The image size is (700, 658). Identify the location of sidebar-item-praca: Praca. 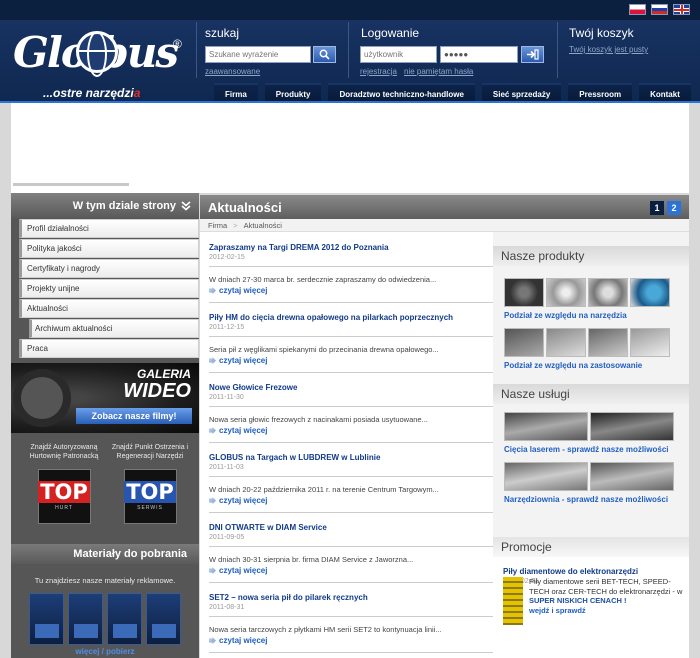
(109, 348).